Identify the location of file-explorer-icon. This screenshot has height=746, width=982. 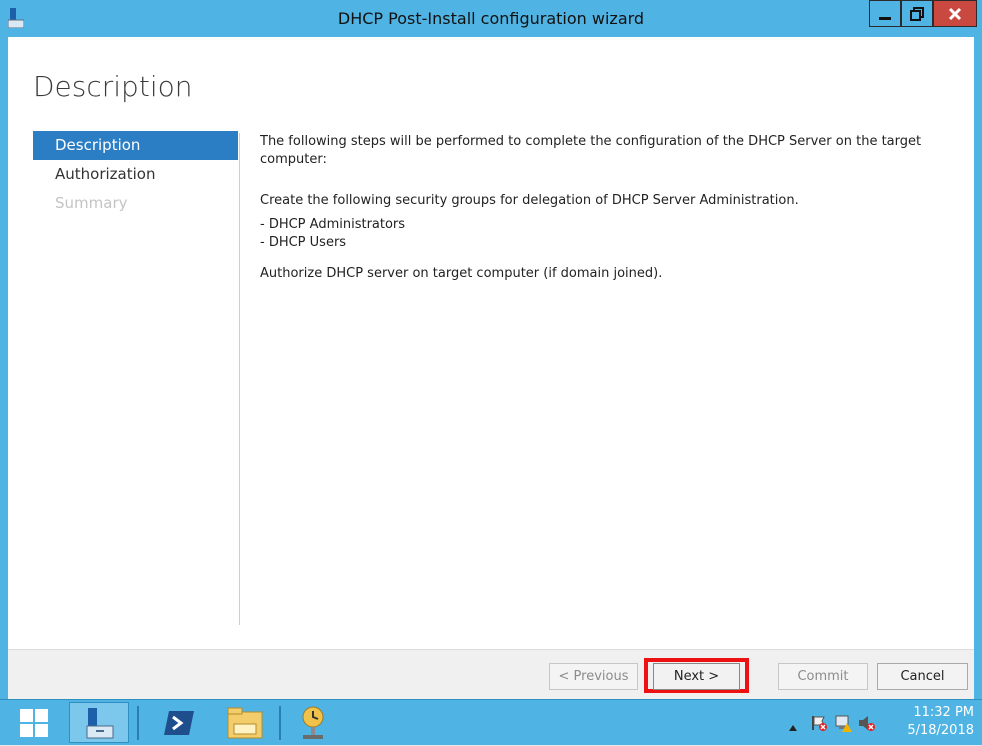
(245, 722).